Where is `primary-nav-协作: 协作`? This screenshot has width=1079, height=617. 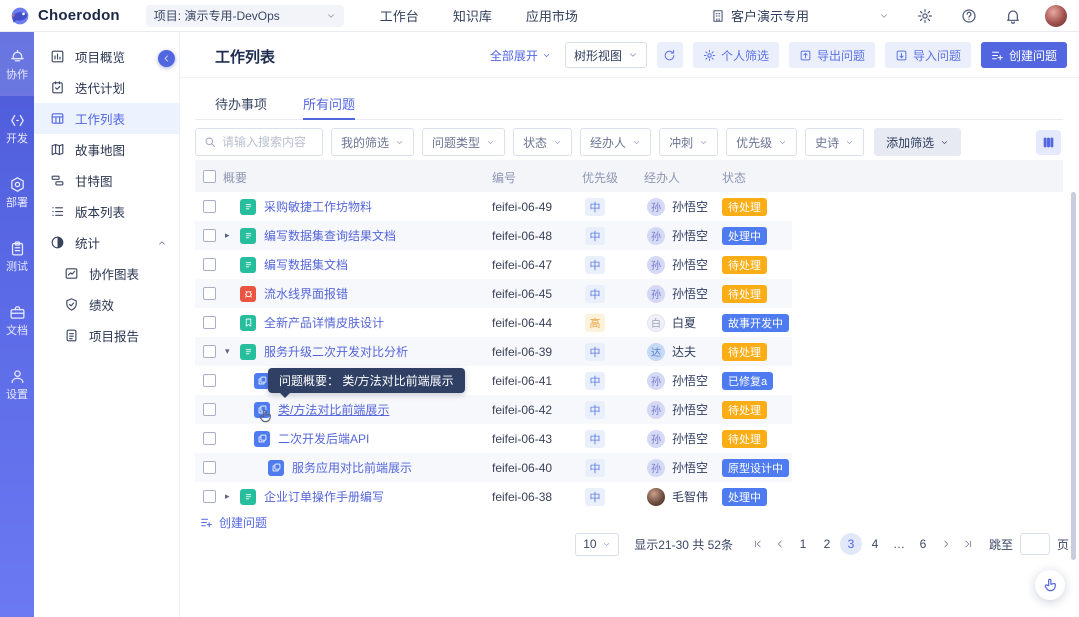 primary-nav-协作: 协作 is located at coordinates (17, 64).